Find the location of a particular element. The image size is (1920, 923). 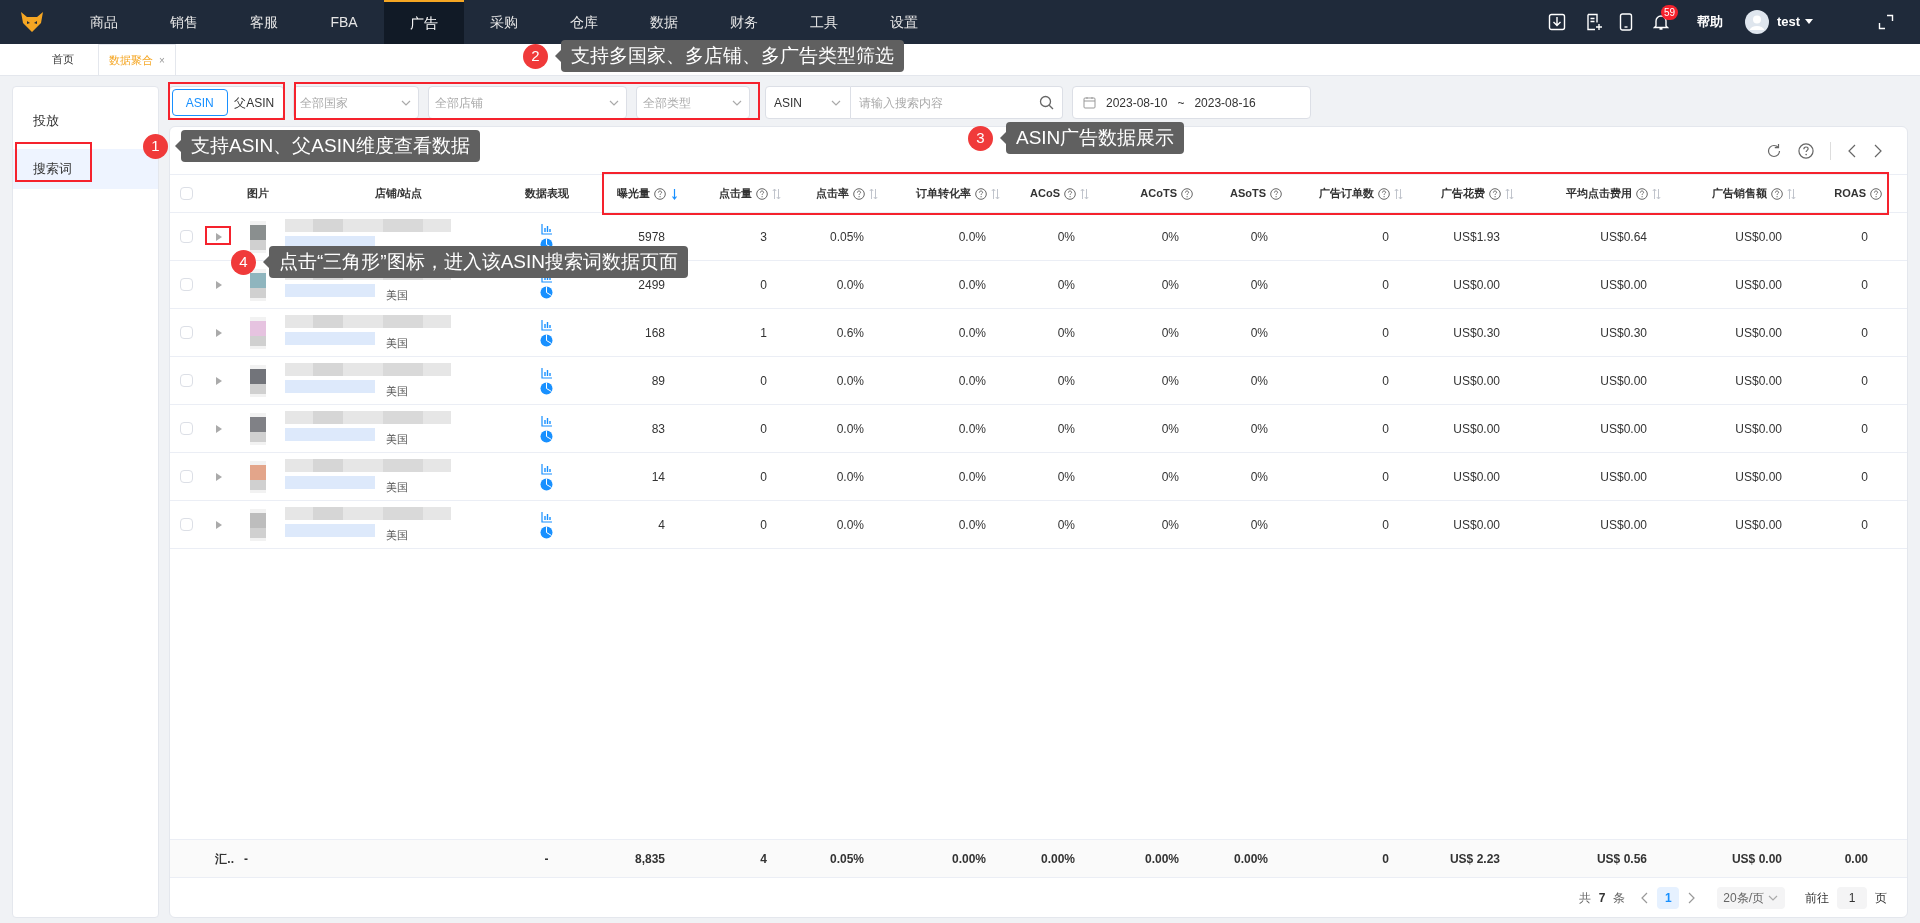

table-cell-text: 0.0% is located at coordinates (972, 285).